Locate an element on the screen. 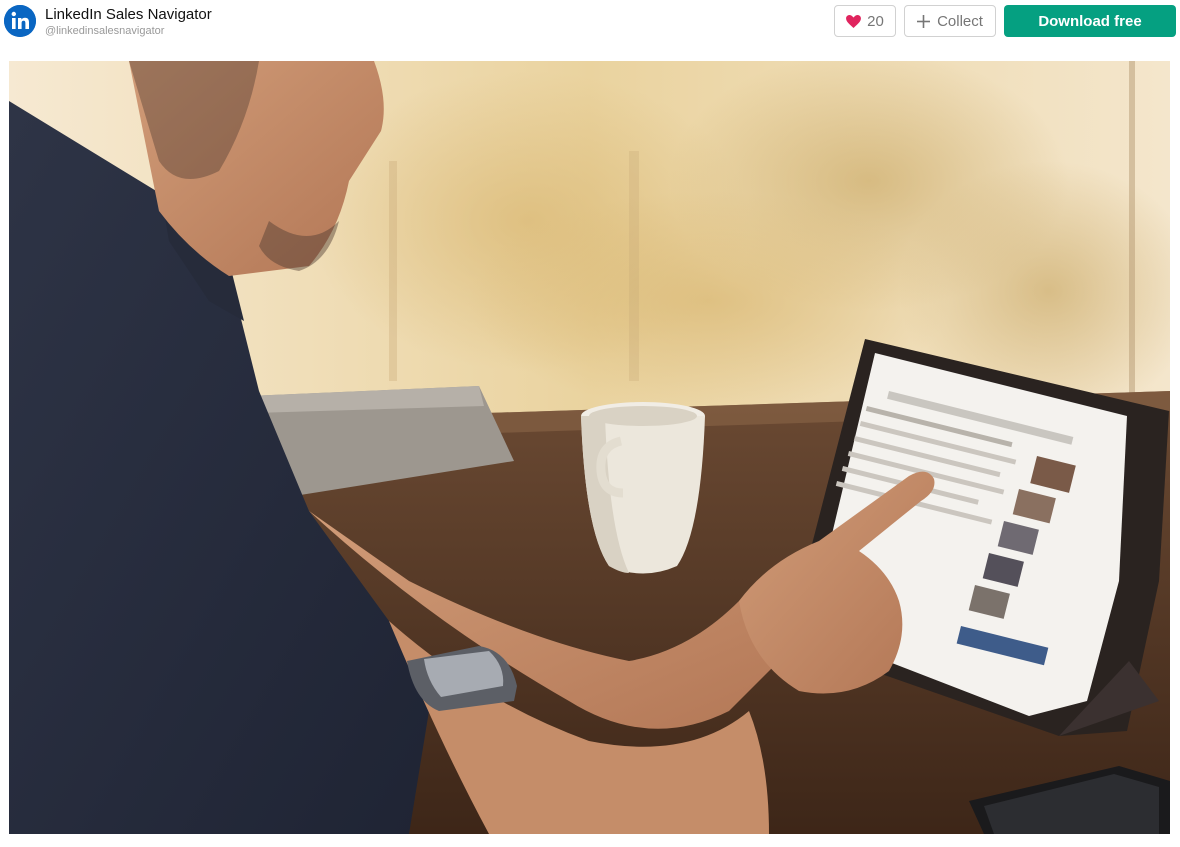 This screenshot has height=847, width=1180. author-name: LinkedIn Sales Navigator is located at coordinates (128, 14).